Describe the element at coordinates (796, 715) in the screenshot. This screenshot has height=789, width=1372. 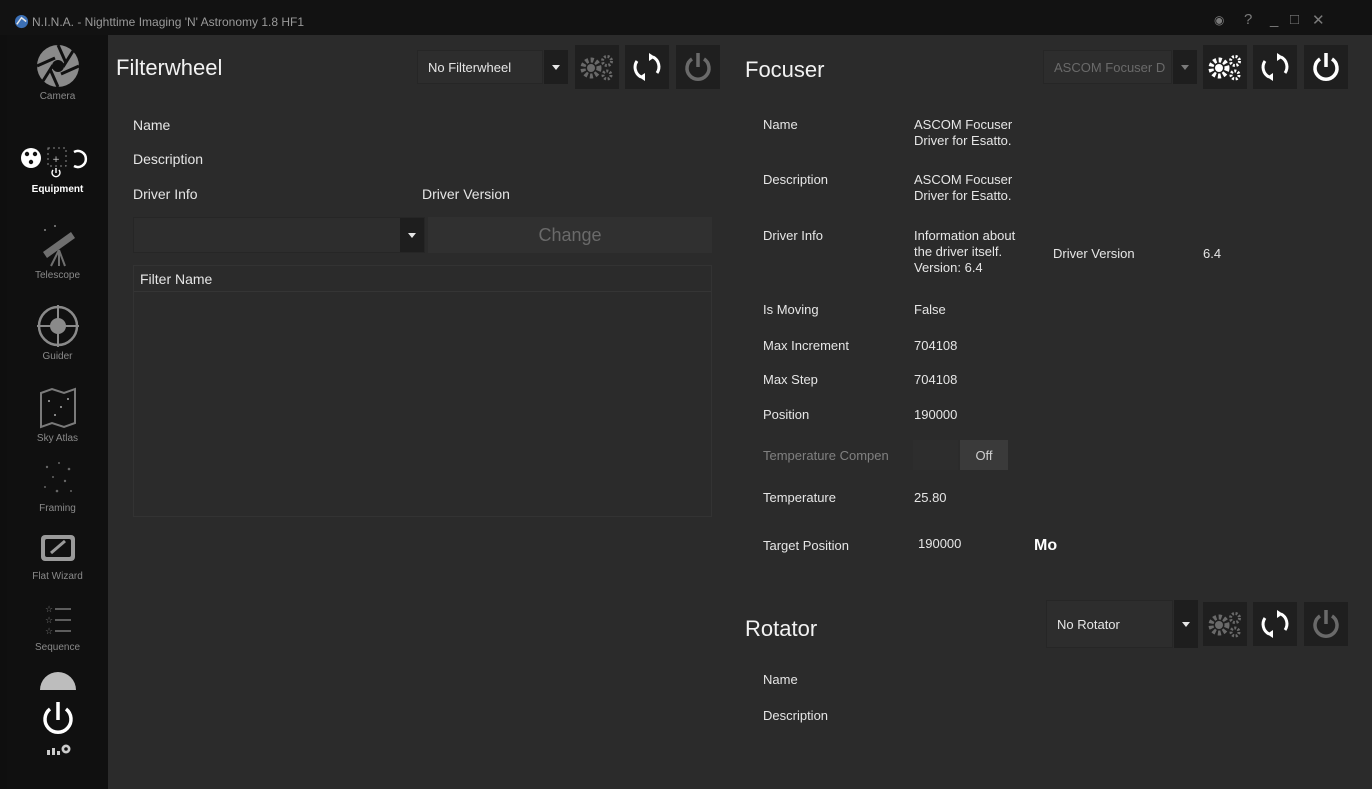
I see `rotator-description-label: Description` at that location.